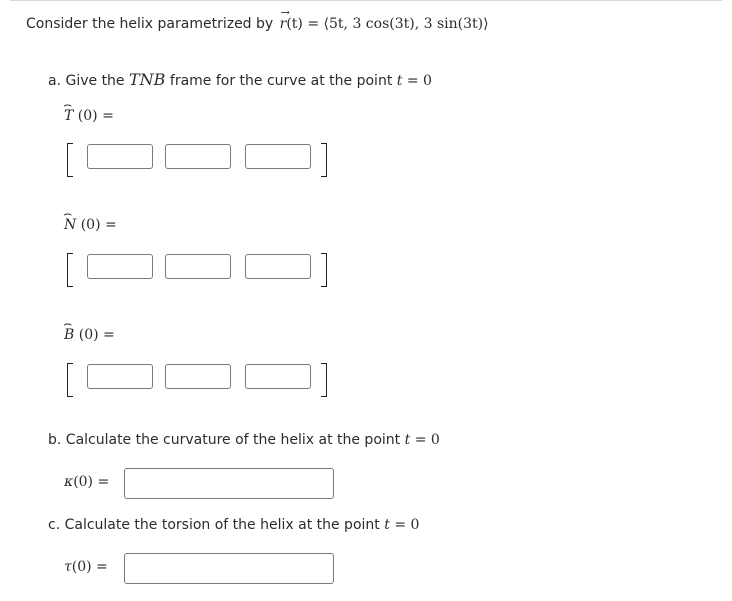 The width and height of the screenshot is (732, 601). Describe the element at coordinates (70, 160) in the screenshot. I see `t-left-bracket` at that location.